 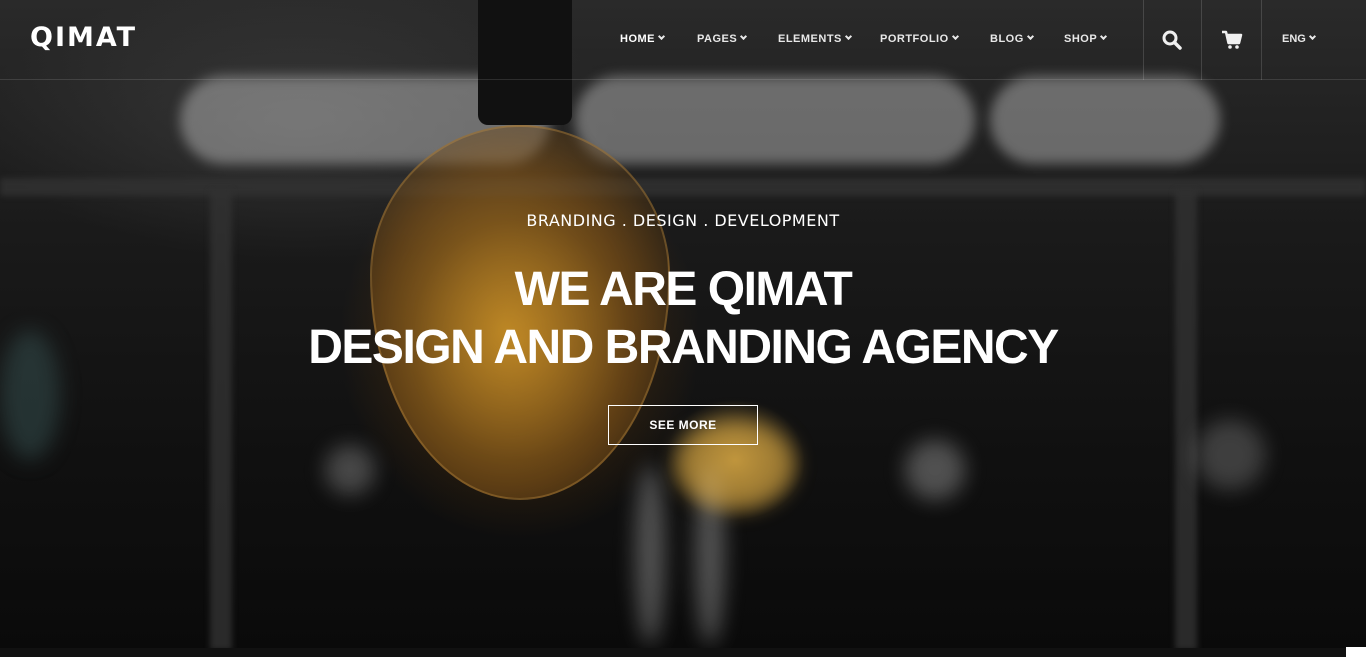 What do you see at coordinates (1356, 652) in the screenshot?
I see `corner-fragment` at bounding box center [1356, 652].